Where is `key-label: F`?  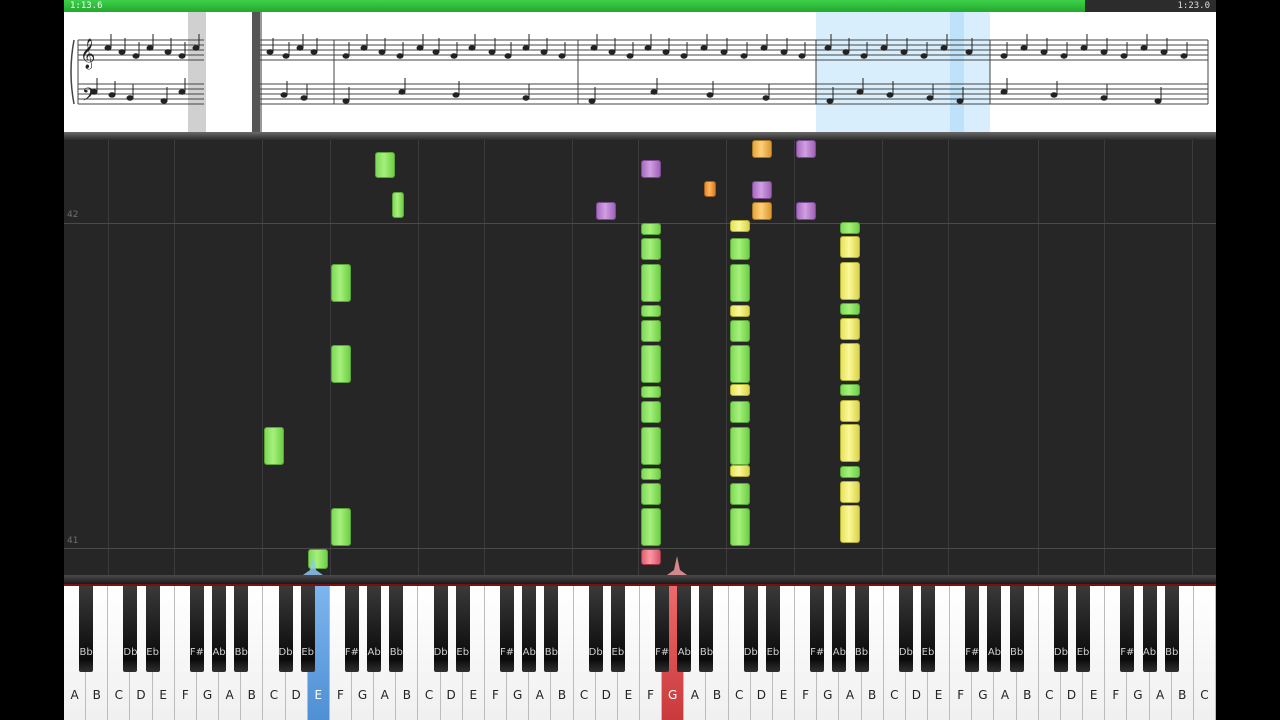 key-label: F is located at coordinates (651, 695).